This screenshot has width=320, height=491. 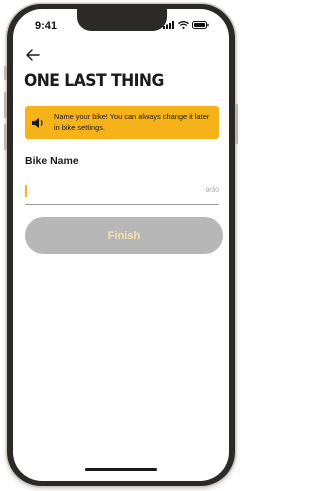 I want to click on status-icons, so click(x=186, y=25).